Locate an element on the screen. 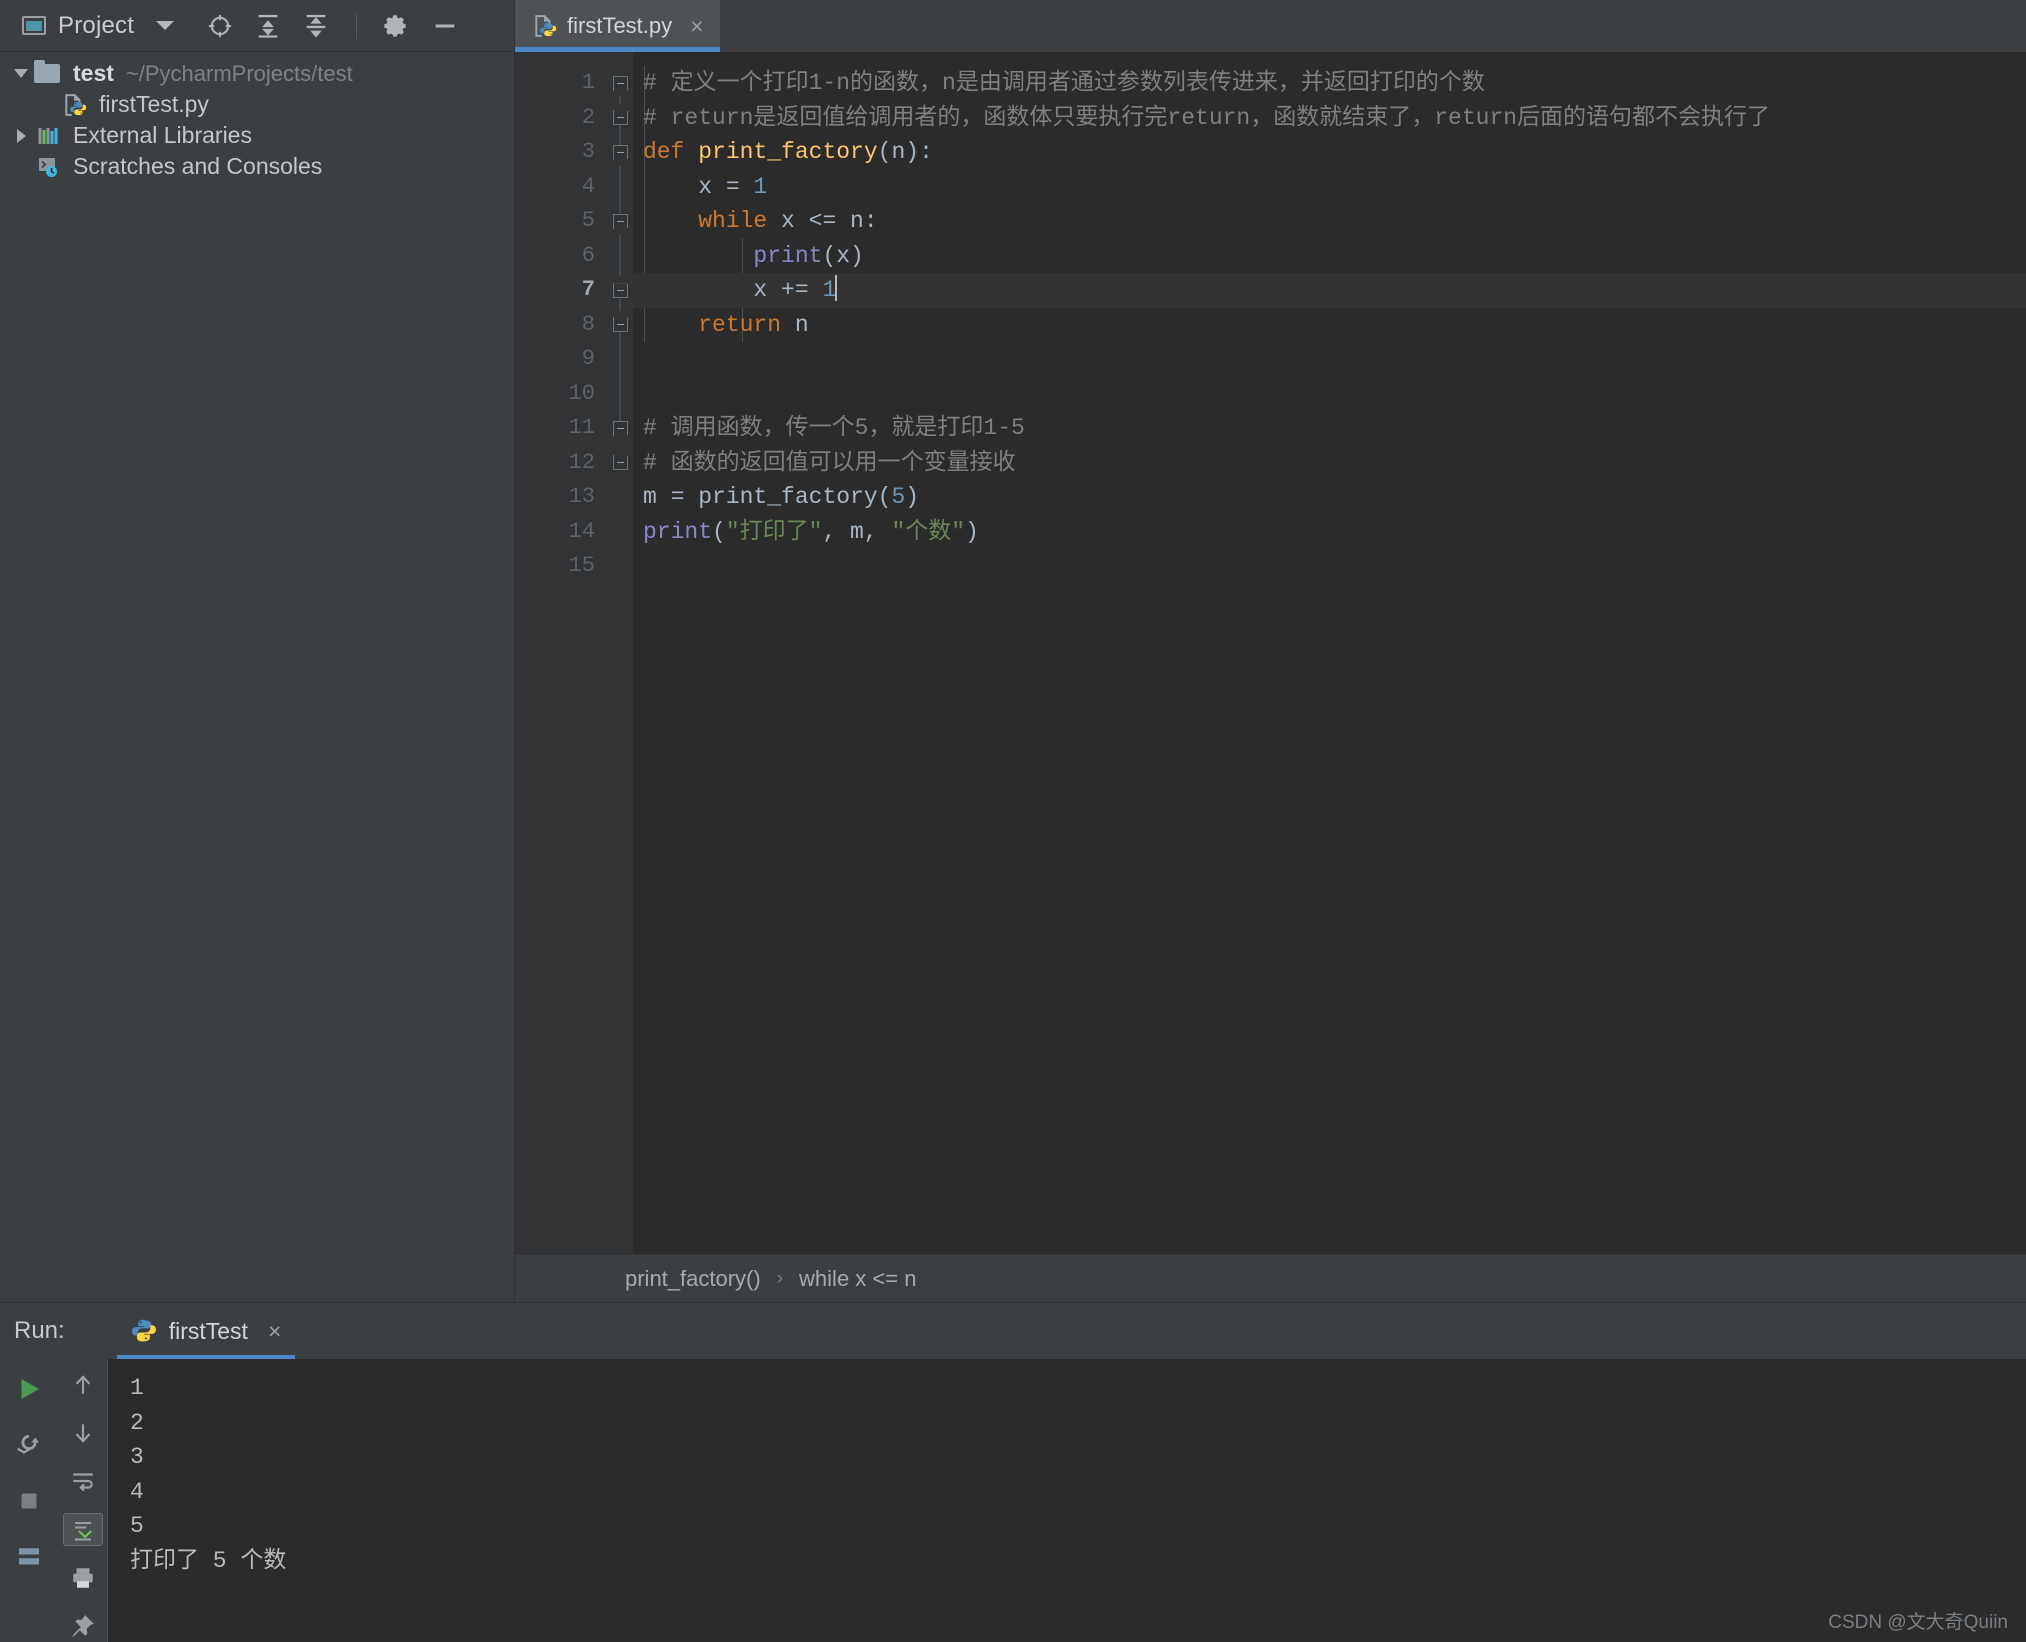 This screenshot has height=1642, width=2026. run-left-toolbar is located at coordinates (29, 1500).